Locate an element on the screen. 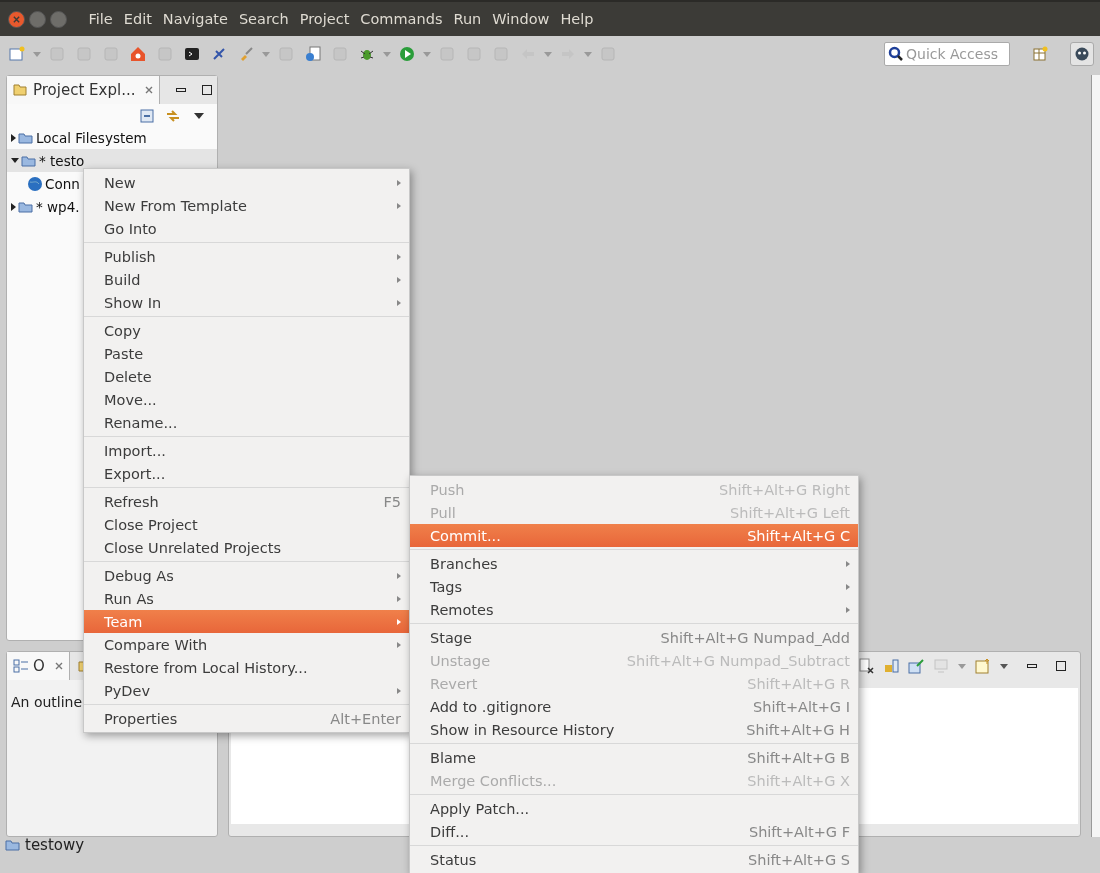 The image size is (1100, 873). outline-message: An outline is located at coordinates (47, 702).